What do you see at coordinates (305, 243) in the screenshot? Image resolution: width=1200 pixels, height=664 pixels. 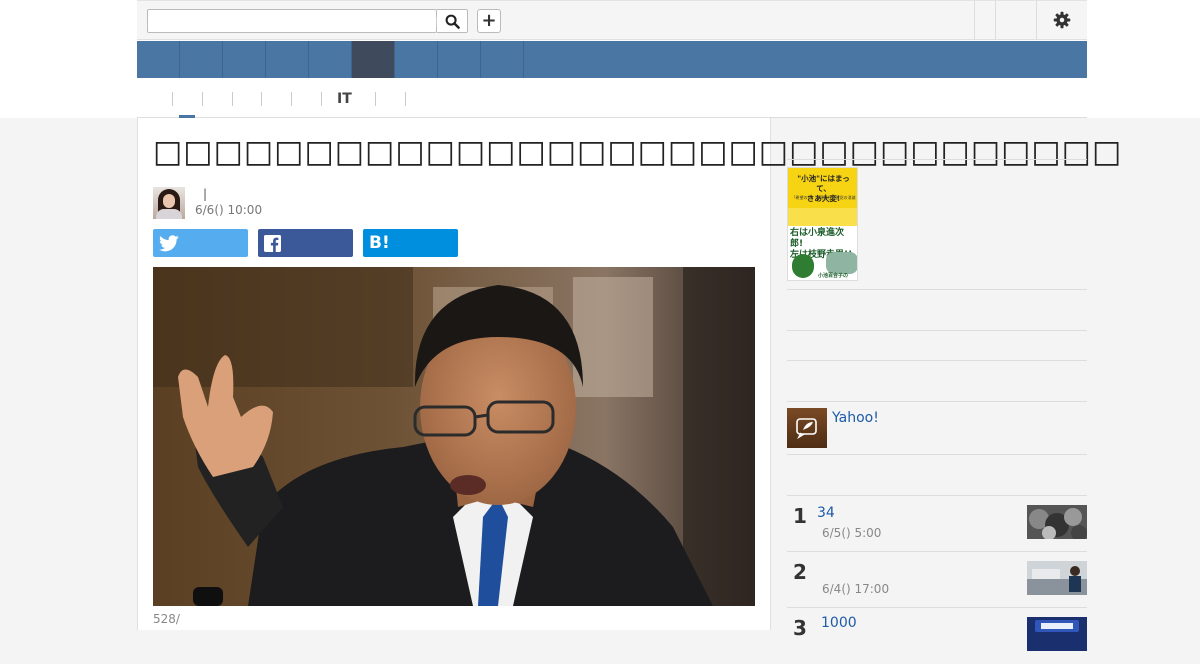 I see `facebook-share-button` at bounding box center [305, 243].